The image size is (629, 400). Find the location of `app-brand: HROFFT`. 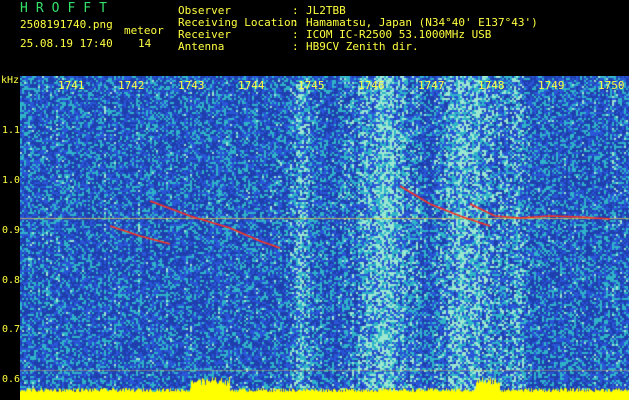

app-brand: HROFFT is located at coordinates (67, 8).